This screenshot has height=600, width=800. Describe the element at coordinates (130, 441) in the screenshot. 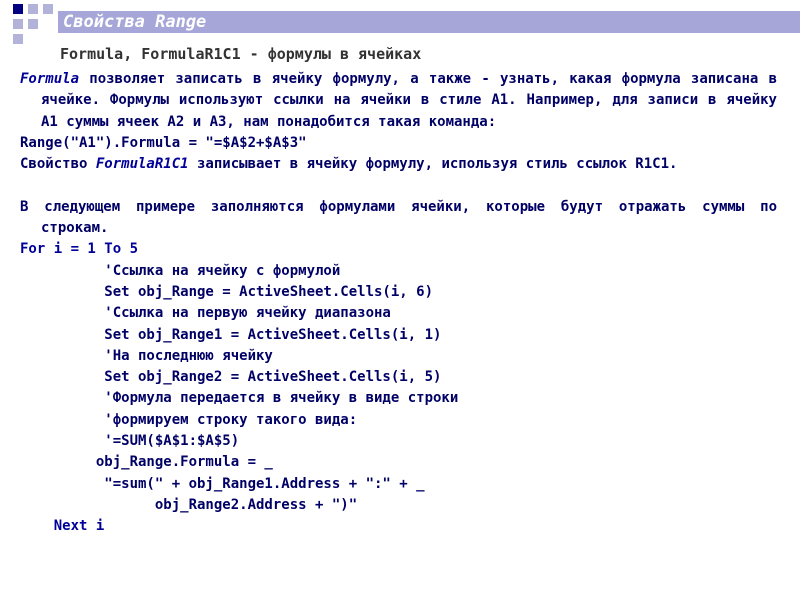

I see `code-line: '=SUM($A$1:$A$5)` at that location.